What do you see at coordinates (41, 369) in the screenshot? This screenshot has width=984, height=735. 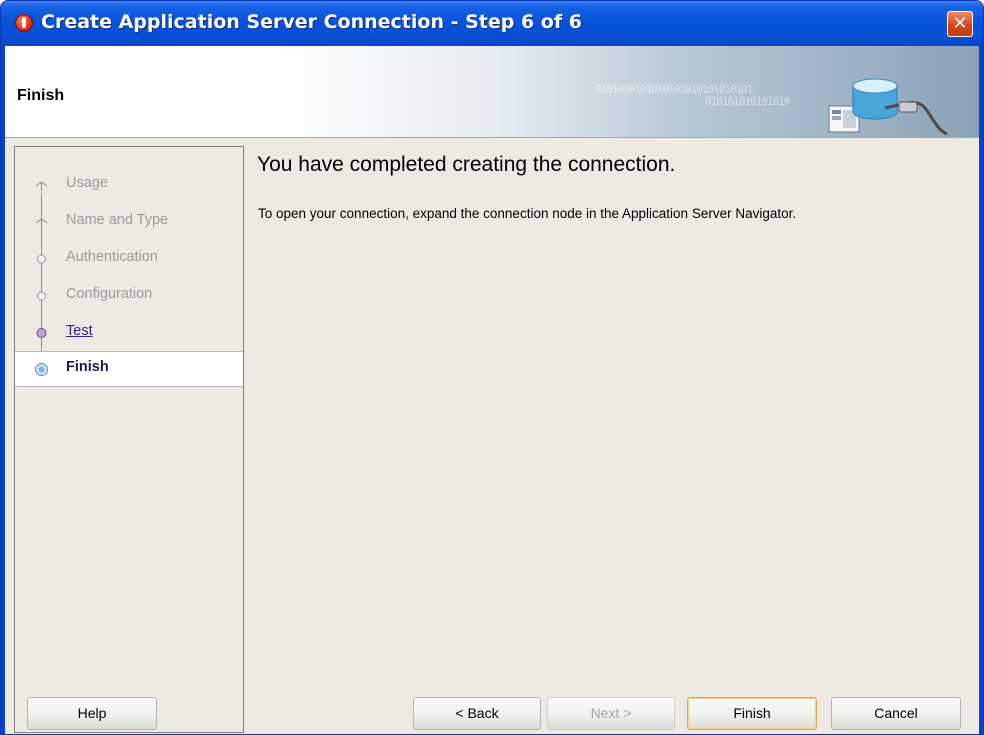 I see `current-step-icon` at bounding box center [41, 369].